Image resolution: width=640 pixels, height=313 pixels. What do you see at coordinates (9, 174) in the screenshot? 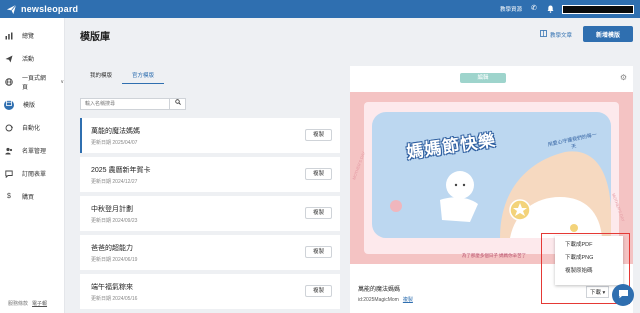
I see `form-icon` at bounding box center [9, 174].